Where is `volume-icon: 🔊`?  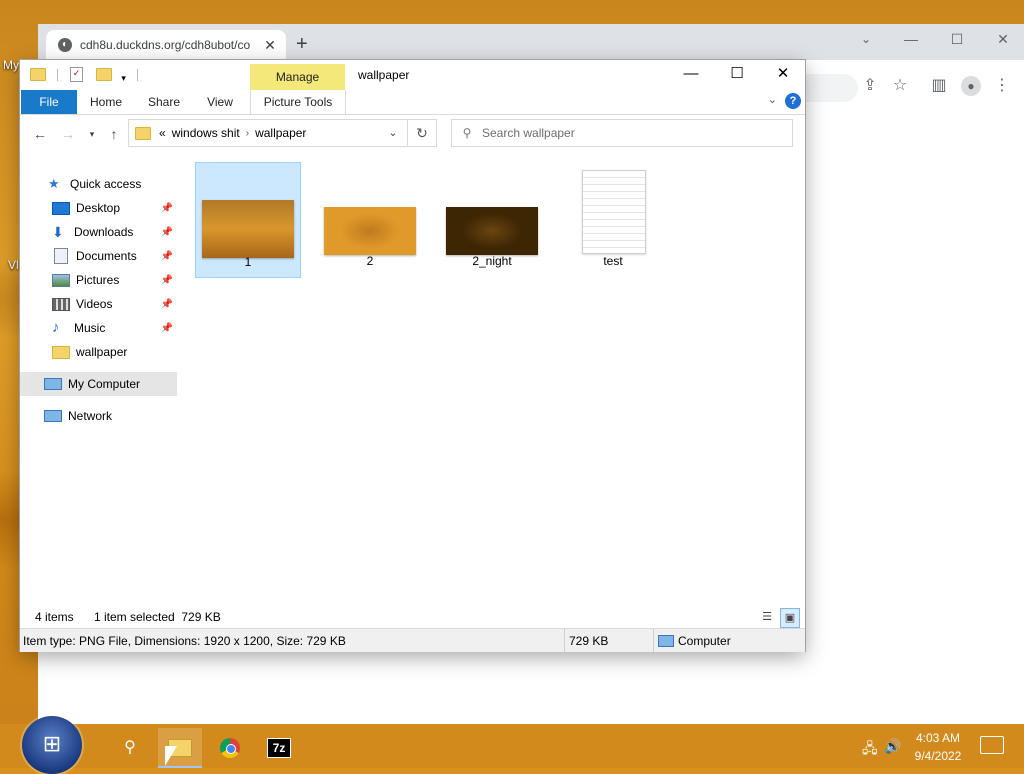
volume-icon: 🔊 is located at coordinates (892, 746).